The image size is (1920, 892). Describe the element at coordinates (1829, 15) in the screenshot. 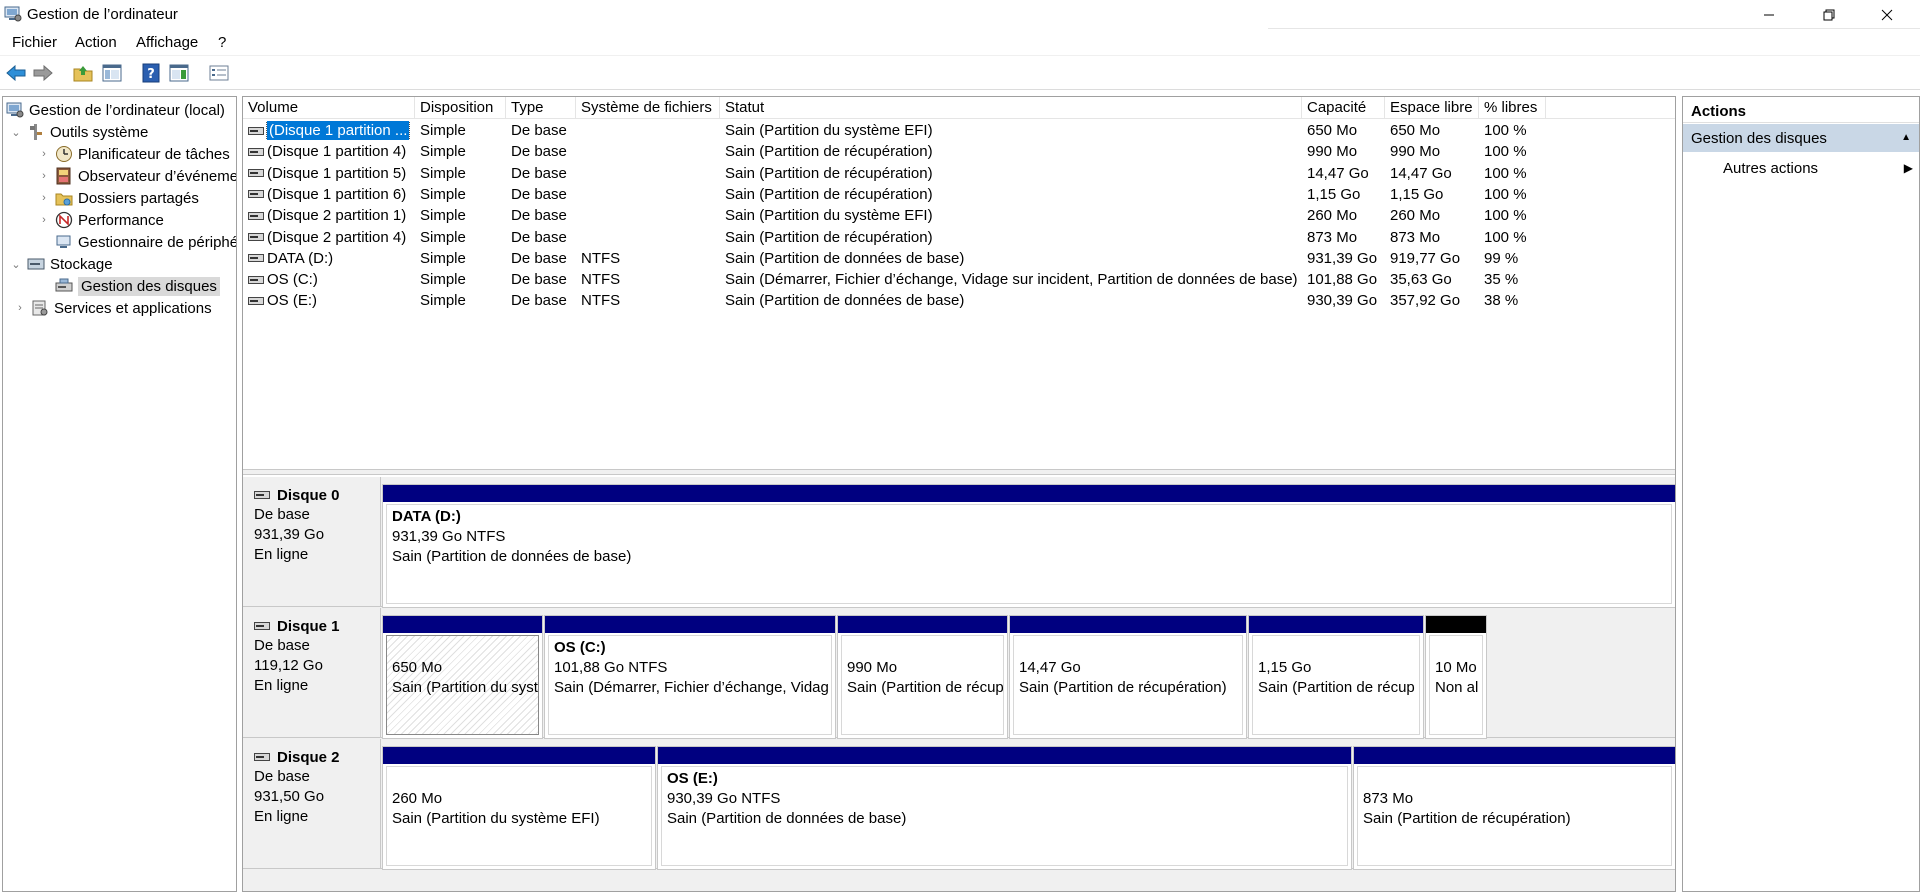

I see `restore-button` at that location.